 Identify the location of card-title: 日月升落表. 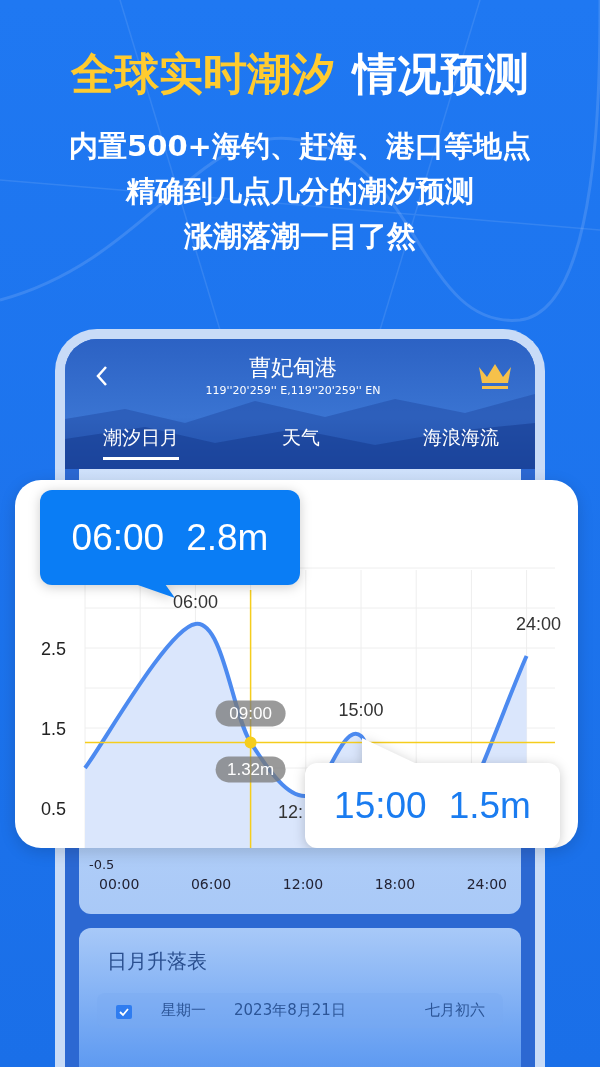
(157, 961).